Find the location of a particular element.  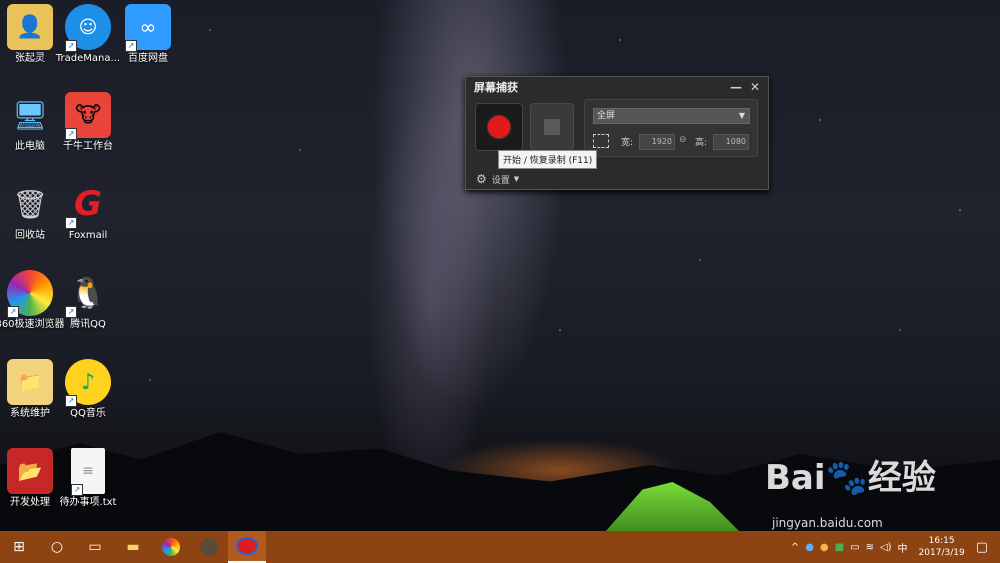

record-icon is located at coordinates (499, 127).